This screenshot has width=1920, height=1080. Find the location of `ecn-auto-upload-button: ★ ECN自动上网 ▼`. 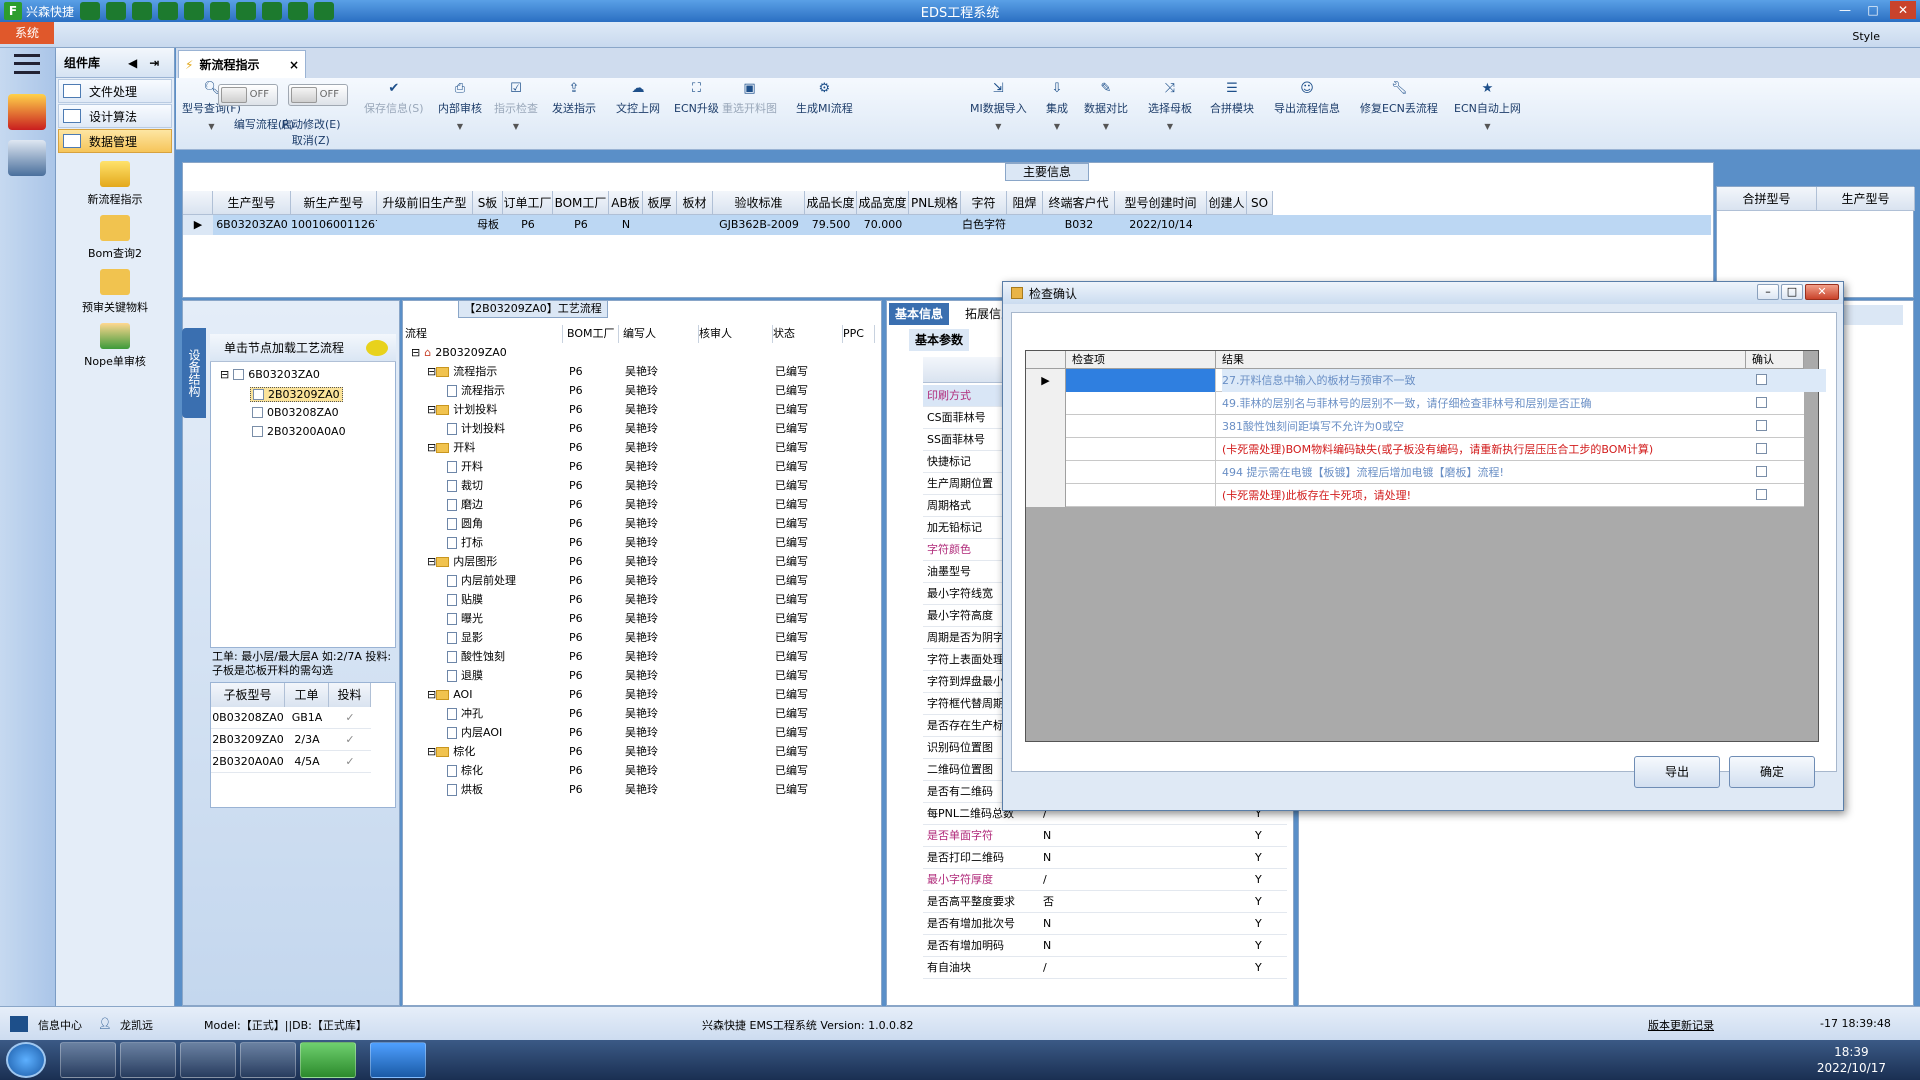

ecn-auto-upload-button: ★ ECN自动上网 ▼ is located at coordinates (1487, 107).